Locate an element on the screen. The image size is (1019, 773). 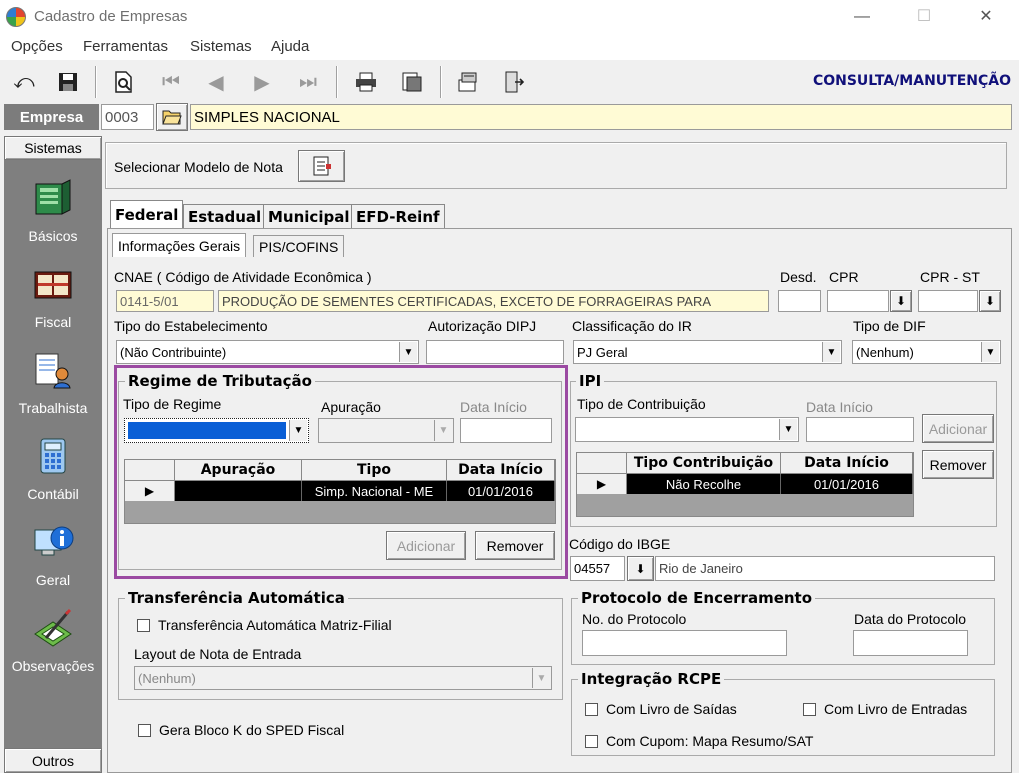
print-icon is located at coordinates (366, 82).